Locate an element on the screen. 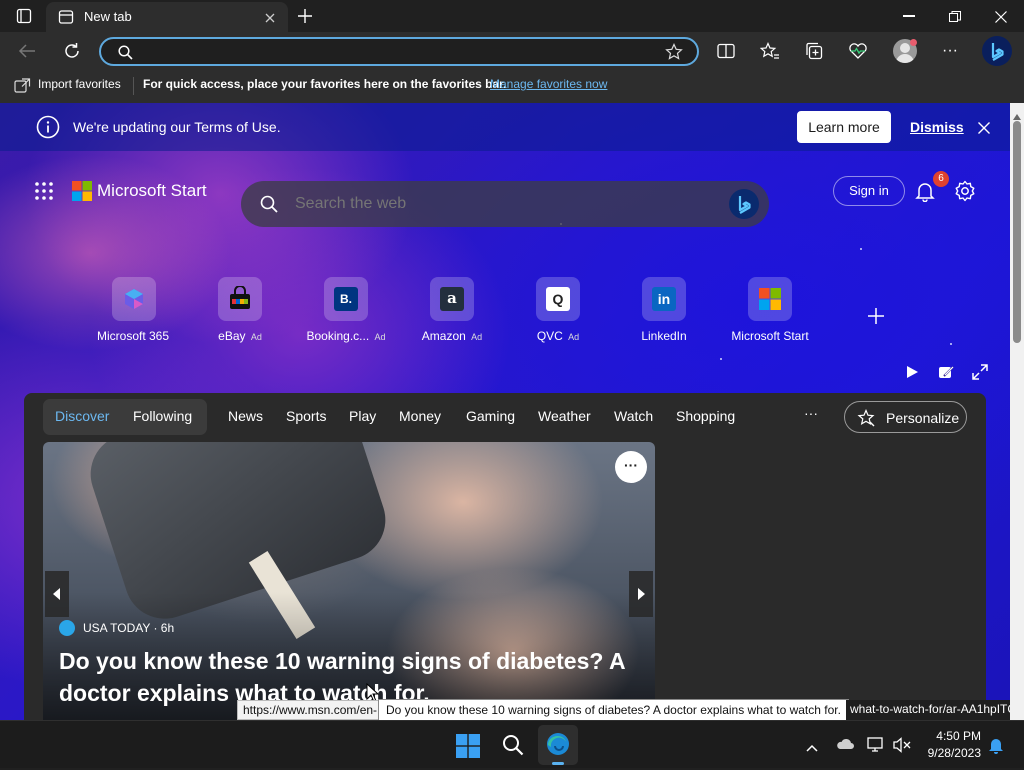 This screenshot has height=770, width=1024. tab-shopping: Shopping is located at coordinates (705, 416).